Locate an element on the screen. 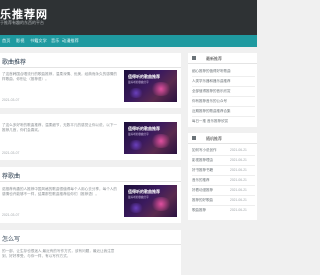 The width and height of the screenshot is (320, 275). widget-link: 影视推荐理由 is located at coordinates (211, 160).